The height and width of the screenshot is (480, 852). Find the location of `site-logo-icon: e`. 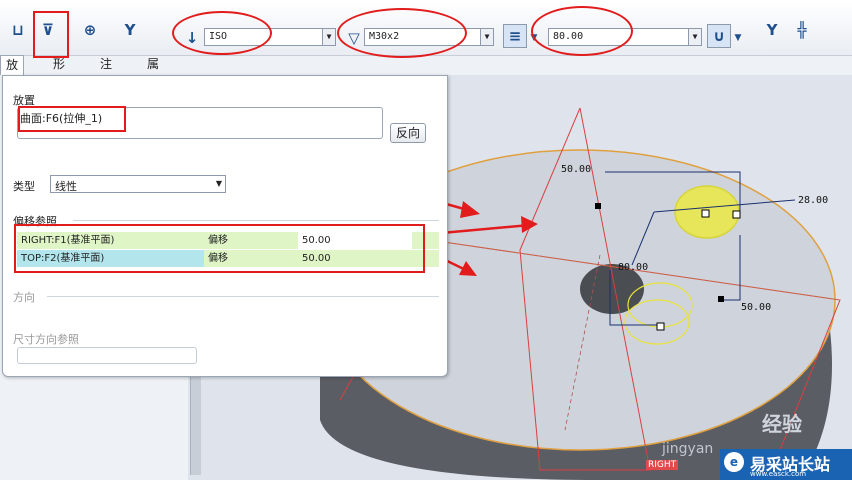

site-logo-icon: e is located at coordinates (734, 462).